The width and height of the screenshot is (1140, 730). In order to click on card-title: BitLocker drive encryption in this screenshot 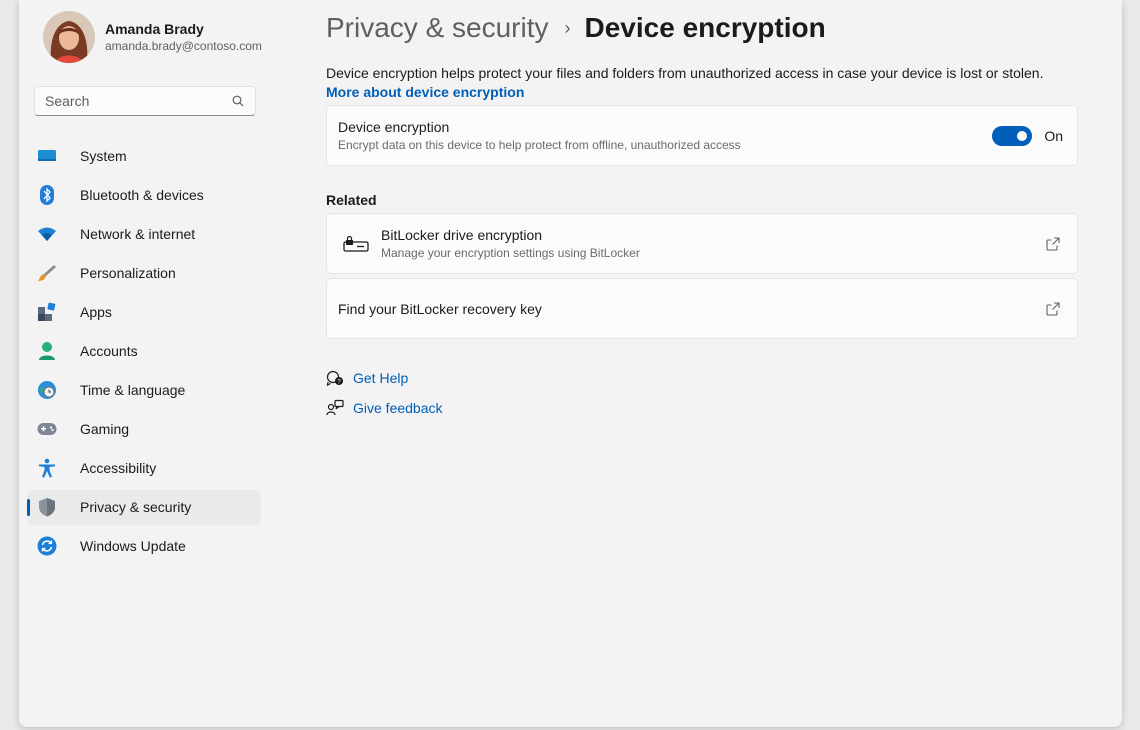, I will do `click(462, 235)`.